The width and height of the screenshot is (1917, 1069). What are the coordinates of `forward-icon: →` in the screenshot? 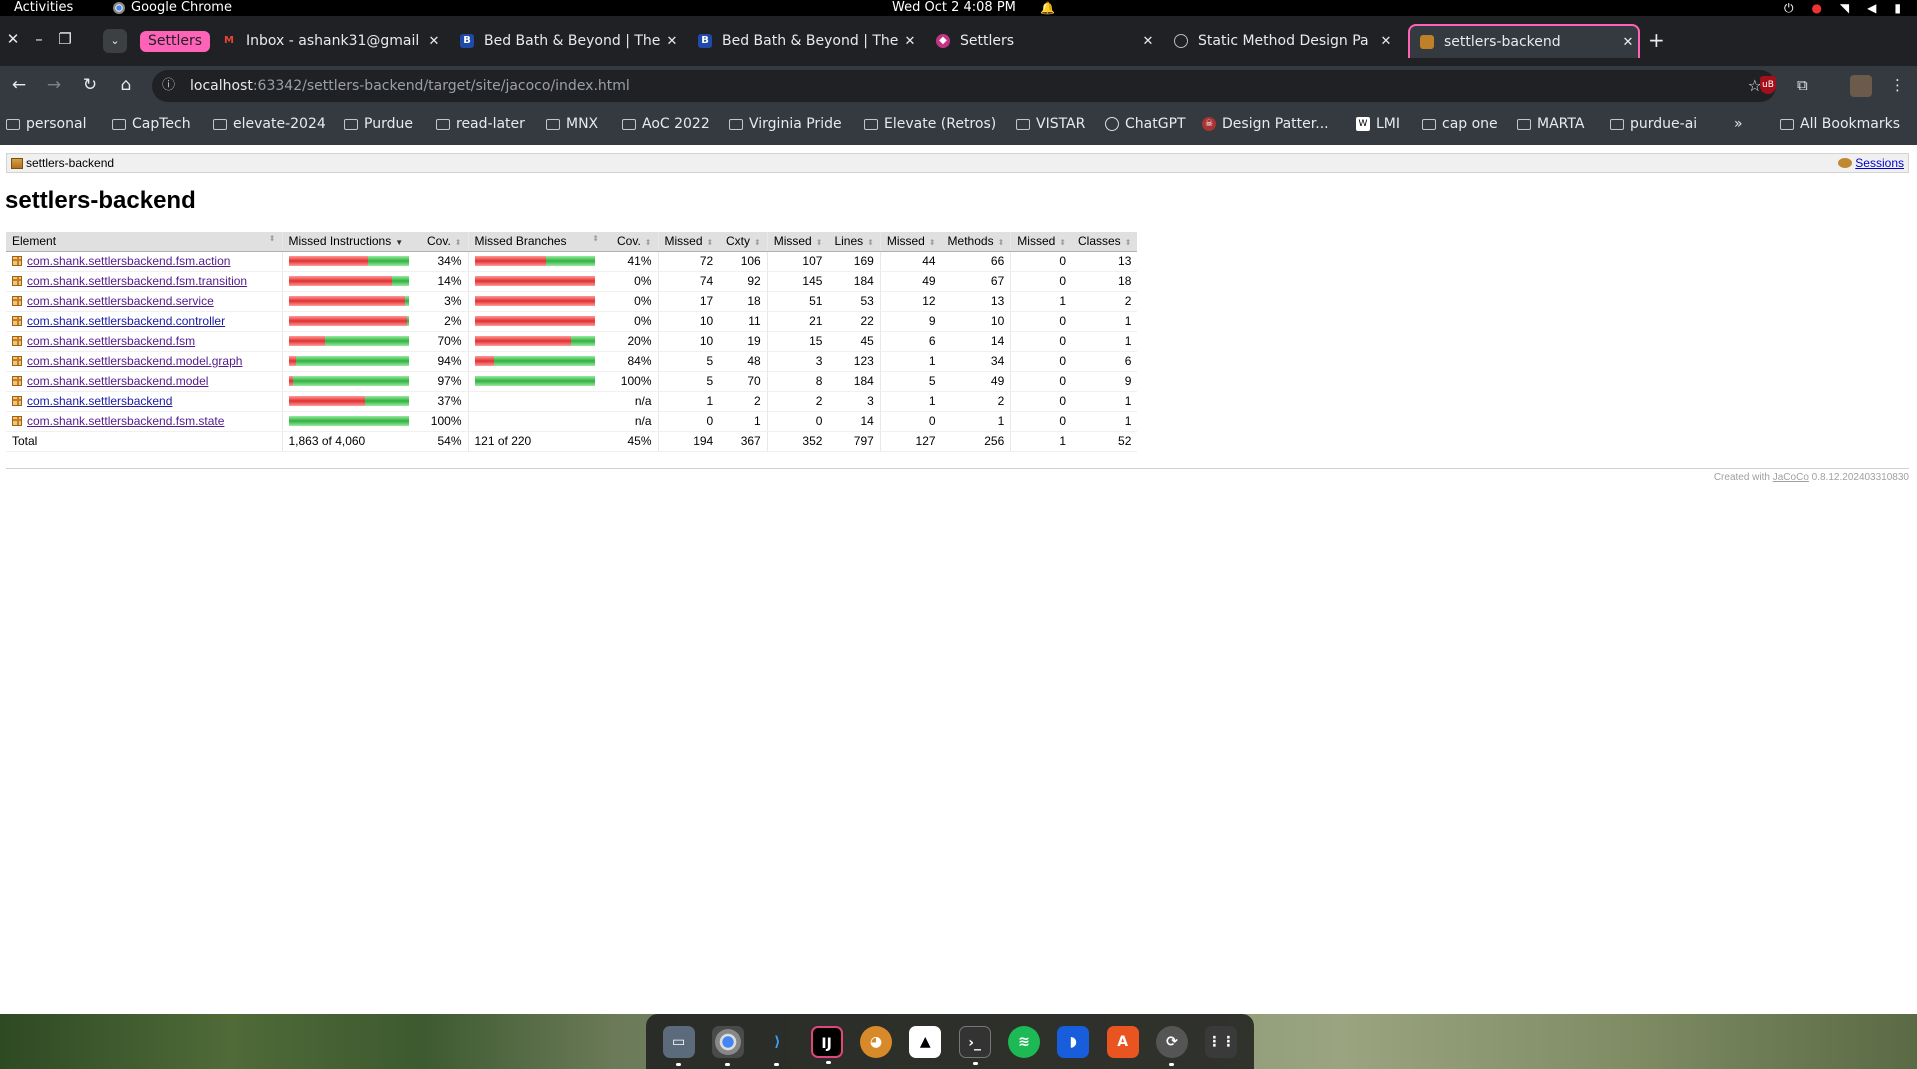 It's located at (54, 85).